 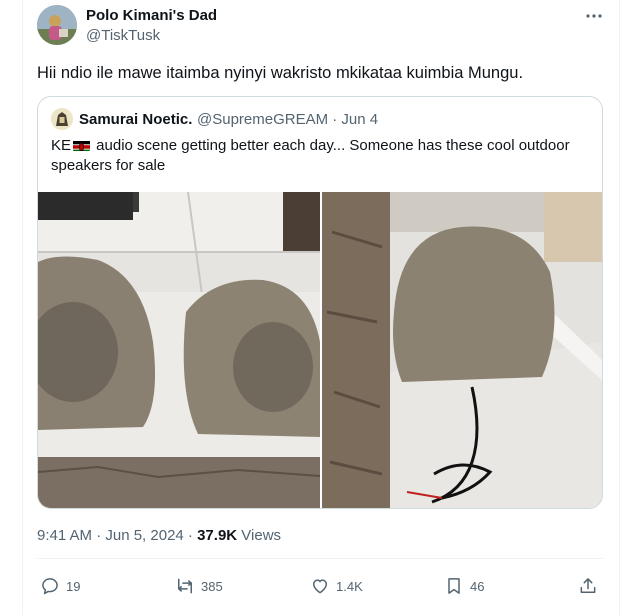 I want to click on timestamp-text: 9:41 AM · Jun 5, 2024 ·, so click(x=117, y=535).